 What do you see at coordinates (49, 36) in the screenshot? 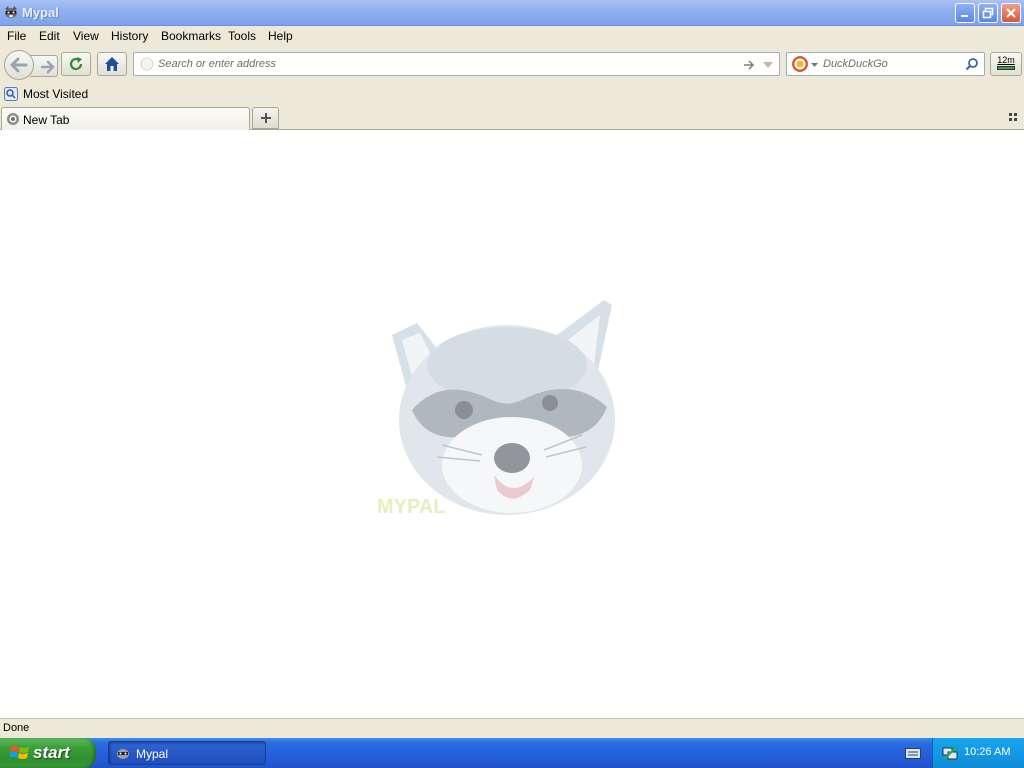
I see `menu-edit: Edit` at bounding box center [49, 36].